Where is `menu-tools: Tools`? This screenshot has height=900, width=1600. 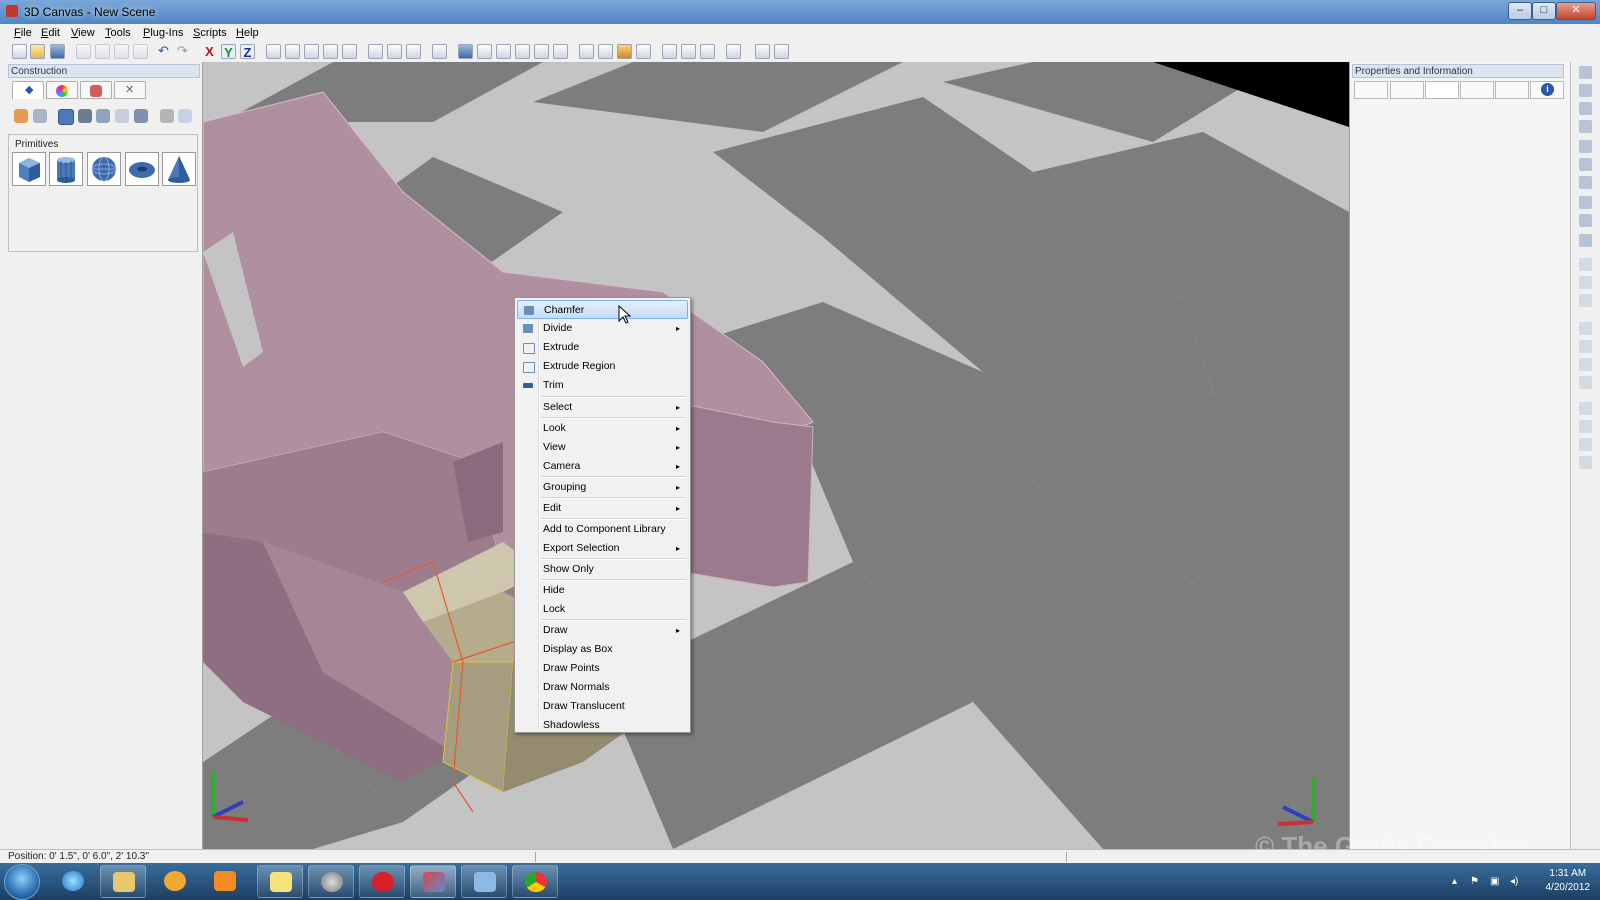
menu-tools: Tools is located at coordinates (118, 33).